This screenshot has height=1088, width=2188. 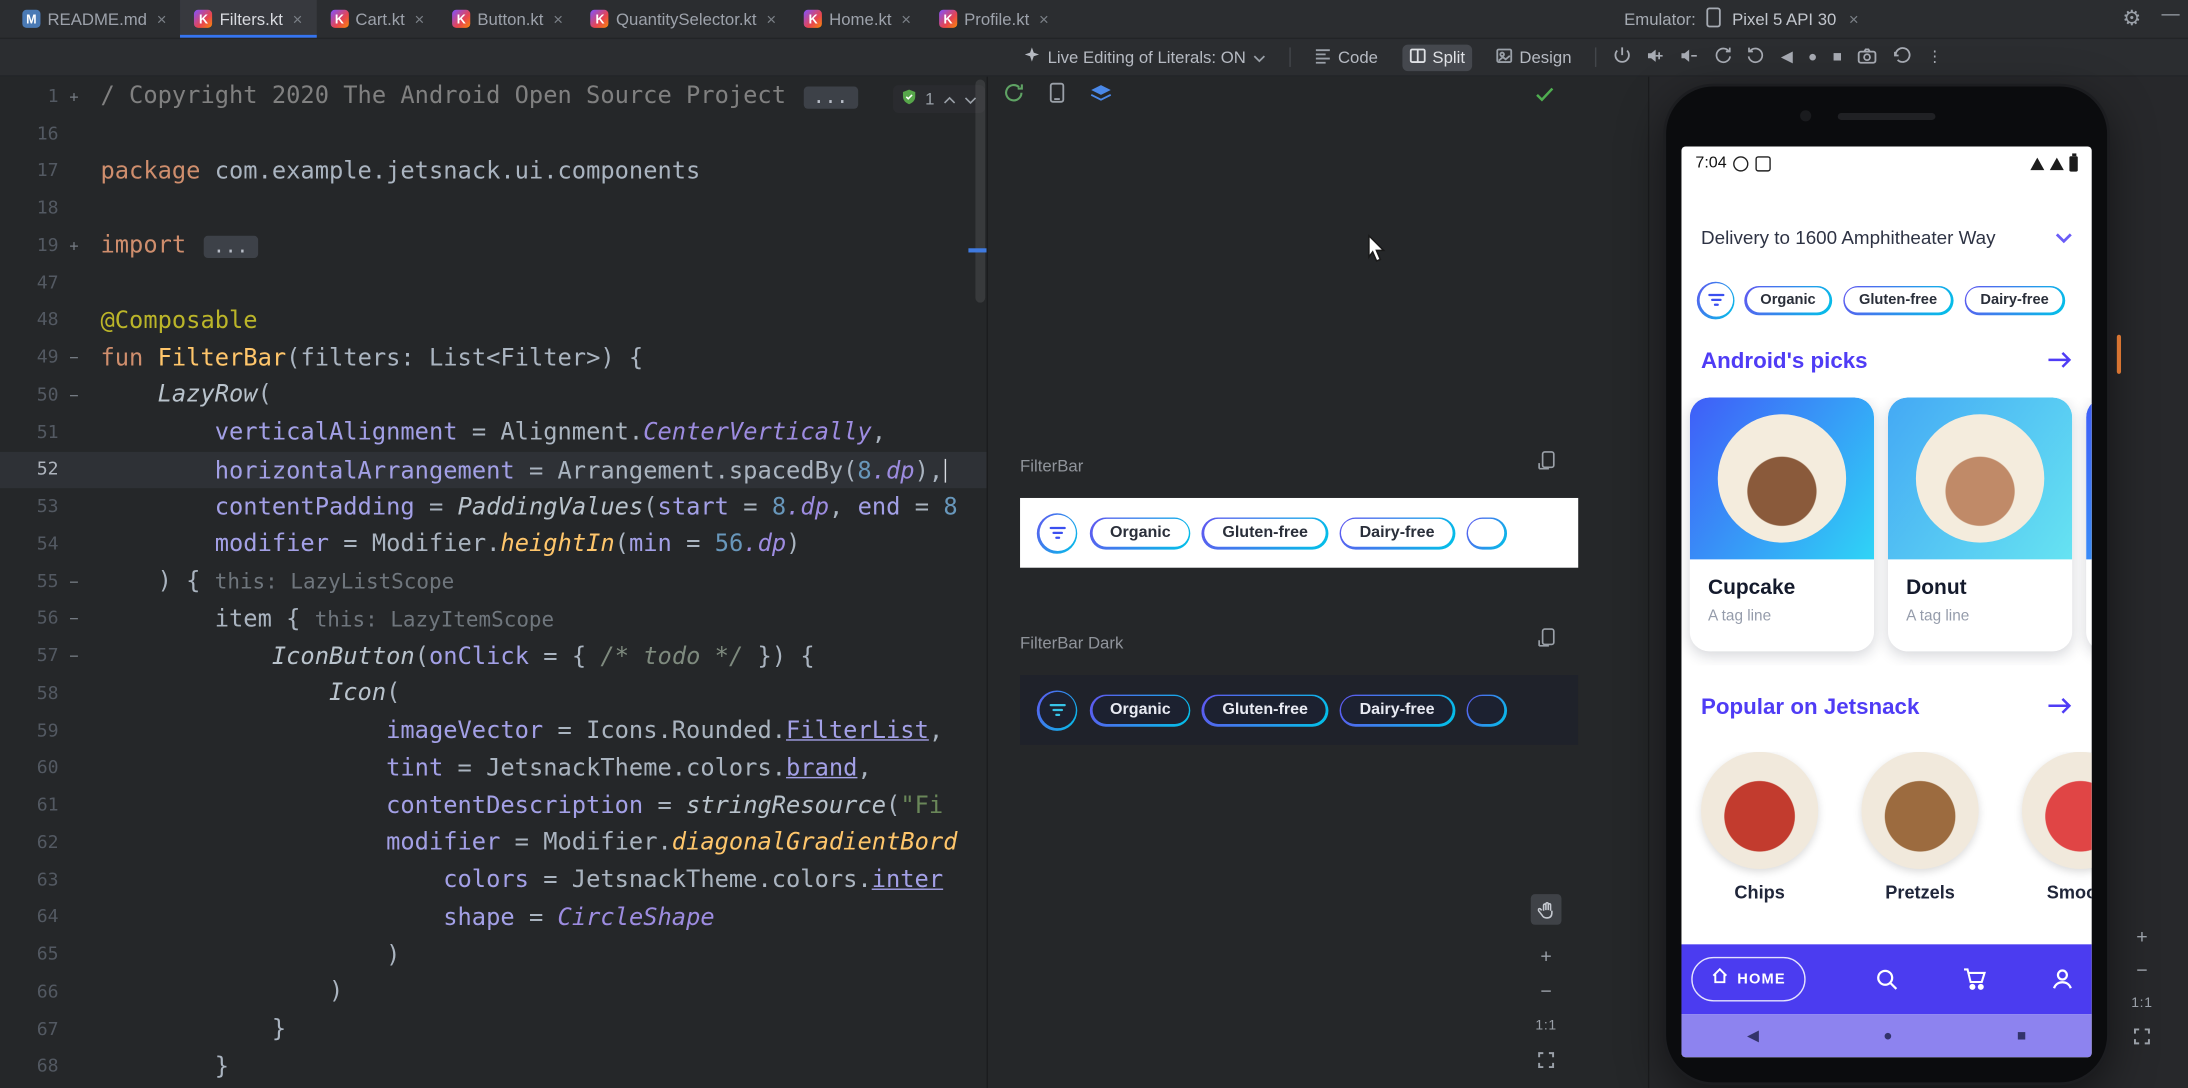 I want to click on code-line: 67 }, so click(x=493, y=1029).